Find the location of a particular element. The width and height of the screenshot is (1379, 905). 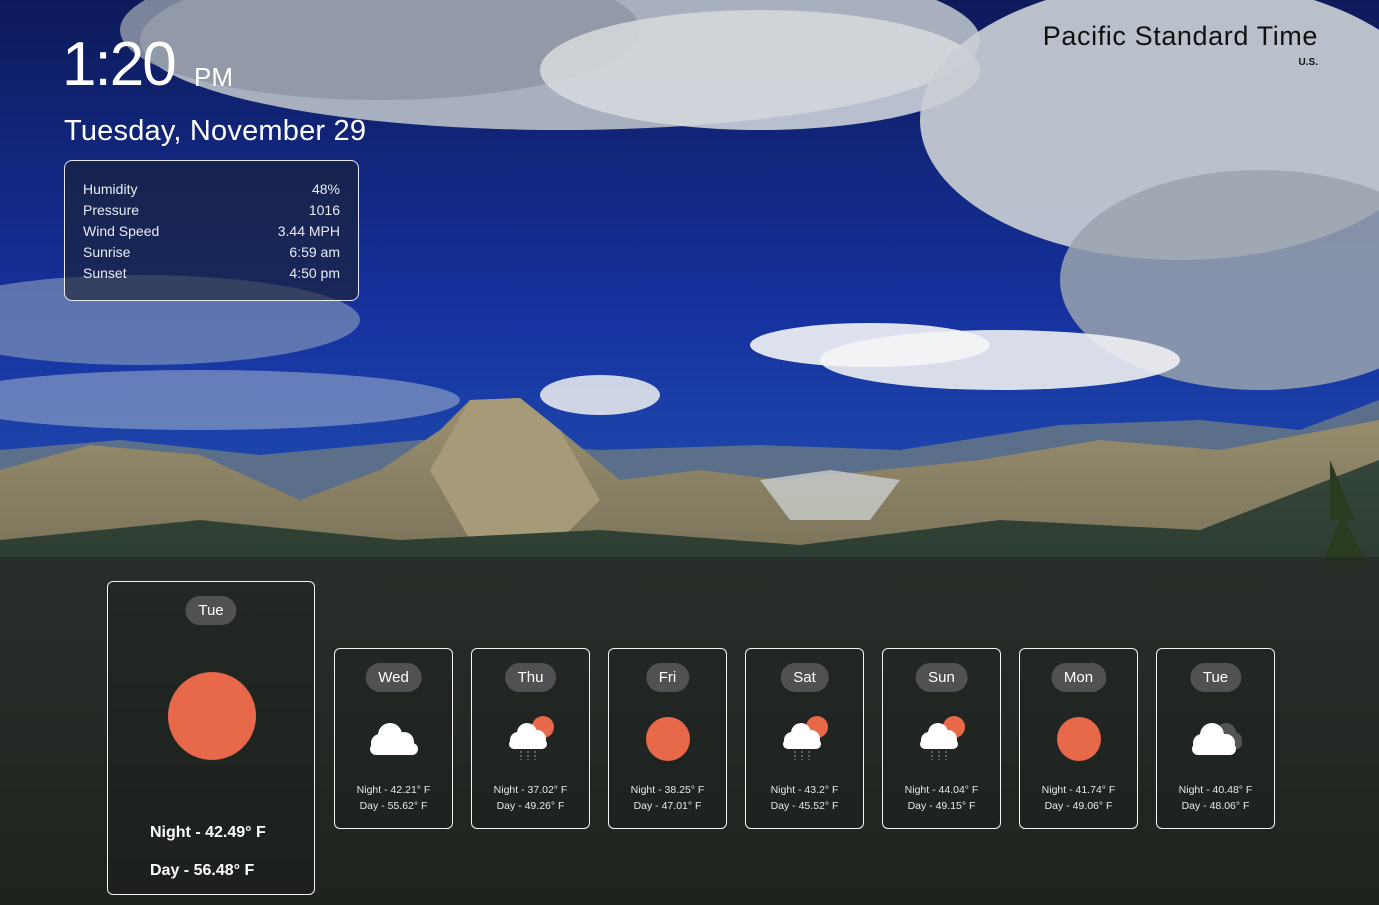

detail-row-humidity: Humidity 48% is located at coordinates (211, 189).